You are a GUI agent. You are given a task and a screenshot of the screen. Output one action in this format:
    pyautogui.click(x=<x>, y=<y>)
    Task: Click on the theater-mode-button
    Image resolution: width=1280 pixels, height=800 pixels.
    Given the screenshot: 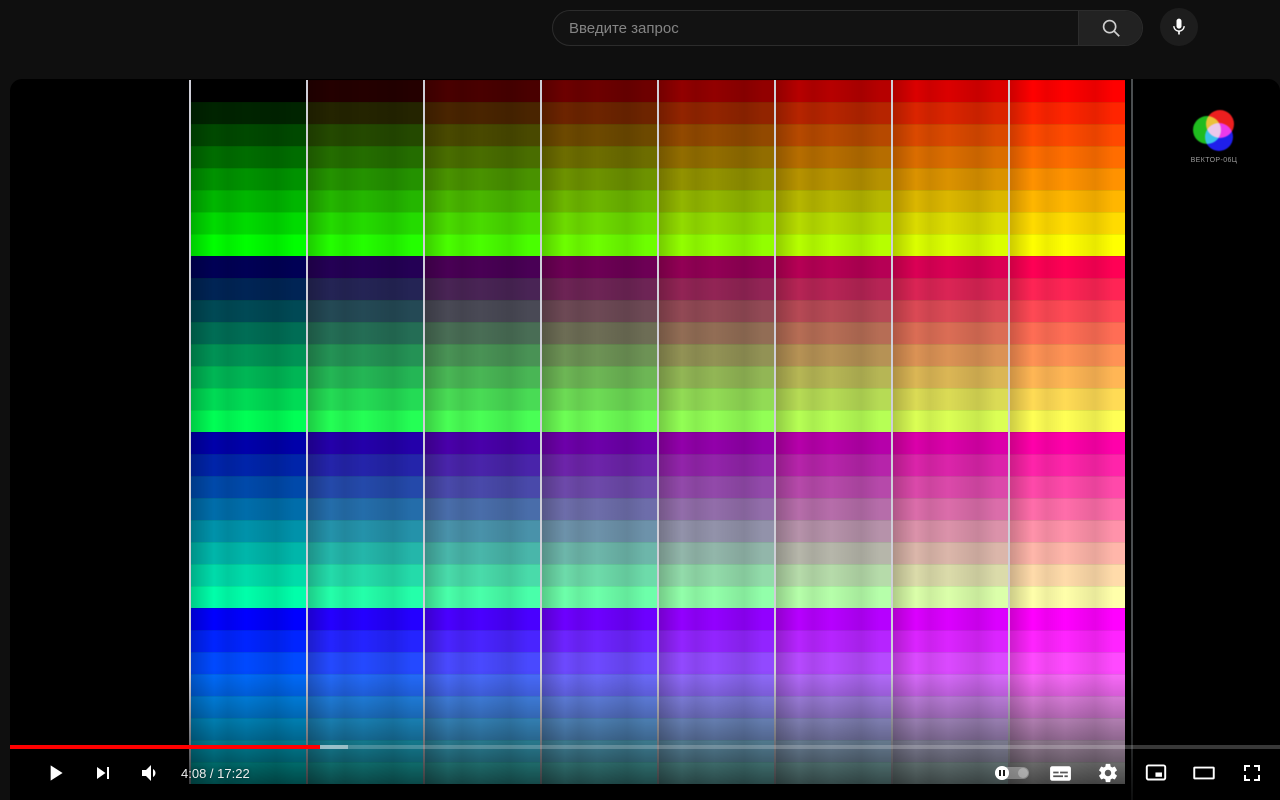 What is the action you would take?
    pyautogui.click(x=1204, y=773)
    